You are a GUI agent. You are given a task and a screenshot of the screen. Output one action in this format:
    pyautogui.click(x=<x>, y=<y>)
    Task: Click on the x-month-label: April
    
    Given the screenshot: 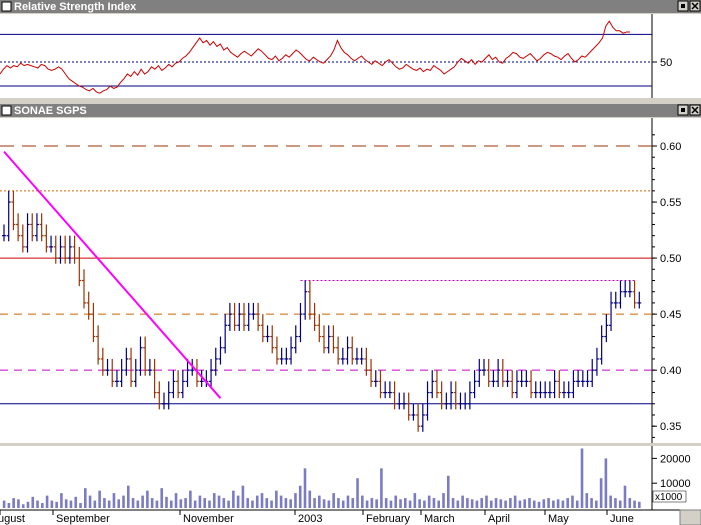 What is the action you would take?
    pyautogui.click(x=499, y=519)
    